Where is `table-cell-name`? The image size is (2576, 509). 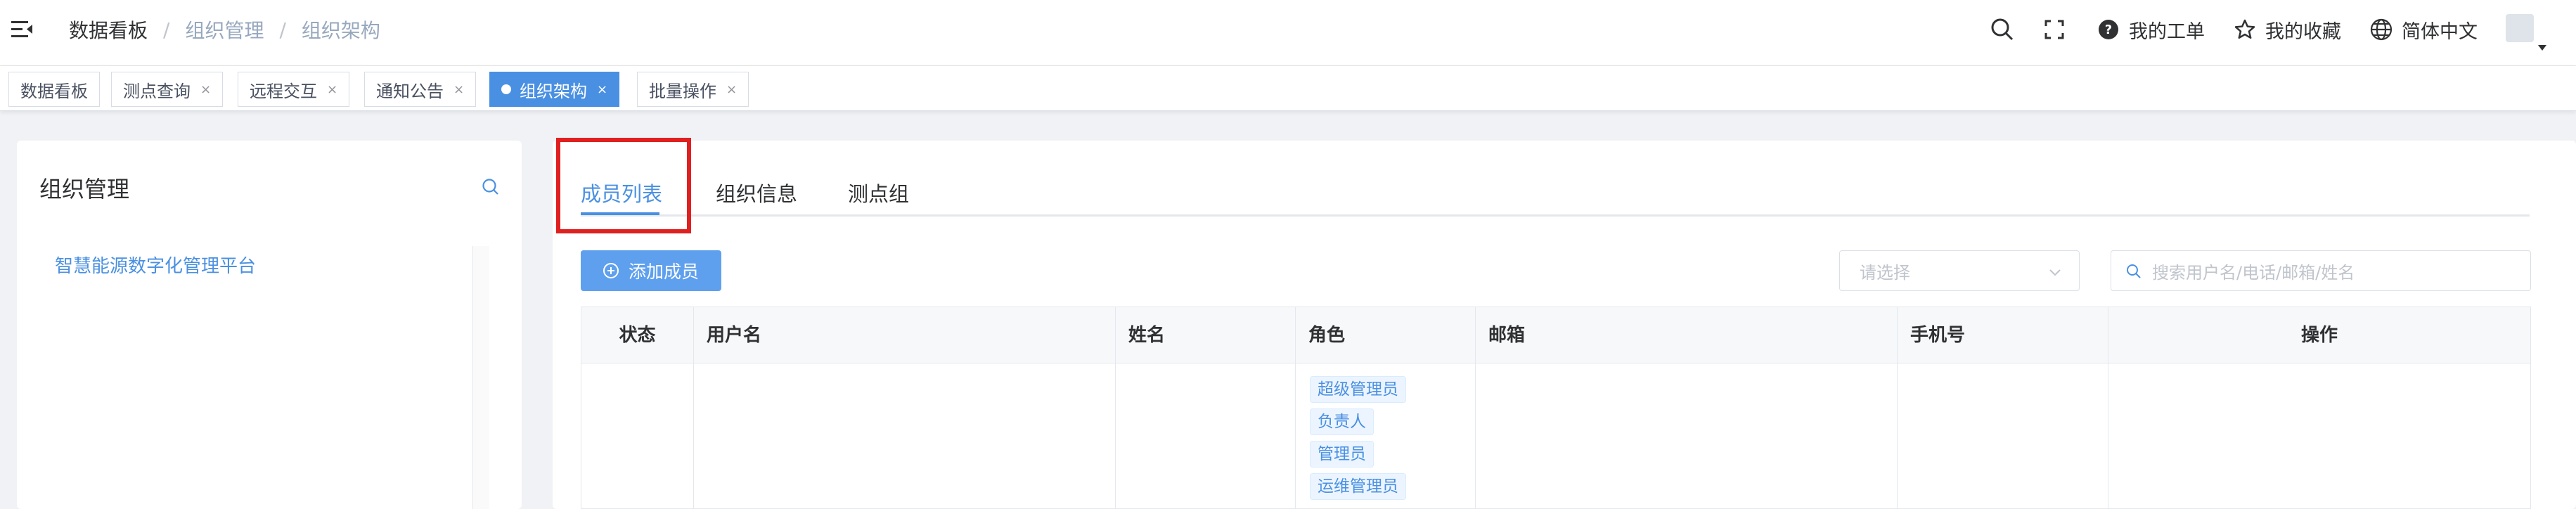 table-cell-name is located at coordinates (1206, 436).